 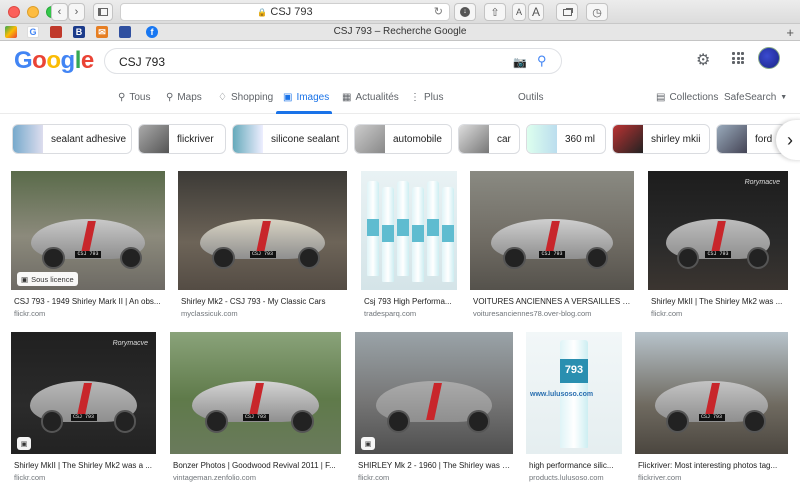 I want to click on google-favicon-icon: G, so click(x=33, y=32).